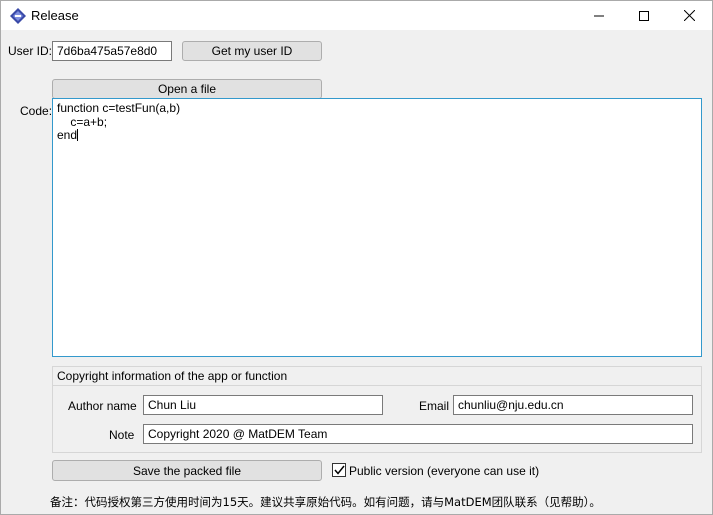 The width and height of the screenshot is (713, 515). What do you see at coordinates (55, 15) in the screenshot?
I see `window-title: Release` at bounding box center [55, 15].